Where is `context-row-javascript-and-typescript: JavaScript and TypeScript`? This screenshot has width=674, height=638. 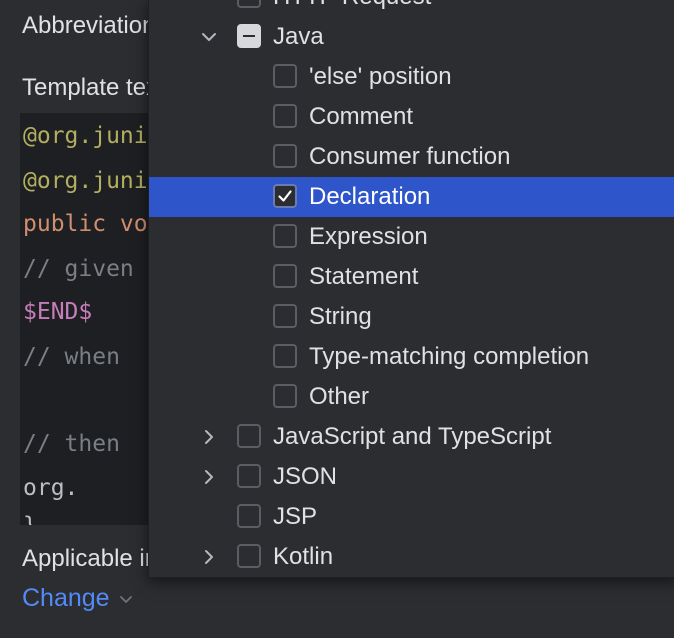 context-row-javascript-and-typescript: JavaScript and TypeScript is located at coordinates (411, 437).